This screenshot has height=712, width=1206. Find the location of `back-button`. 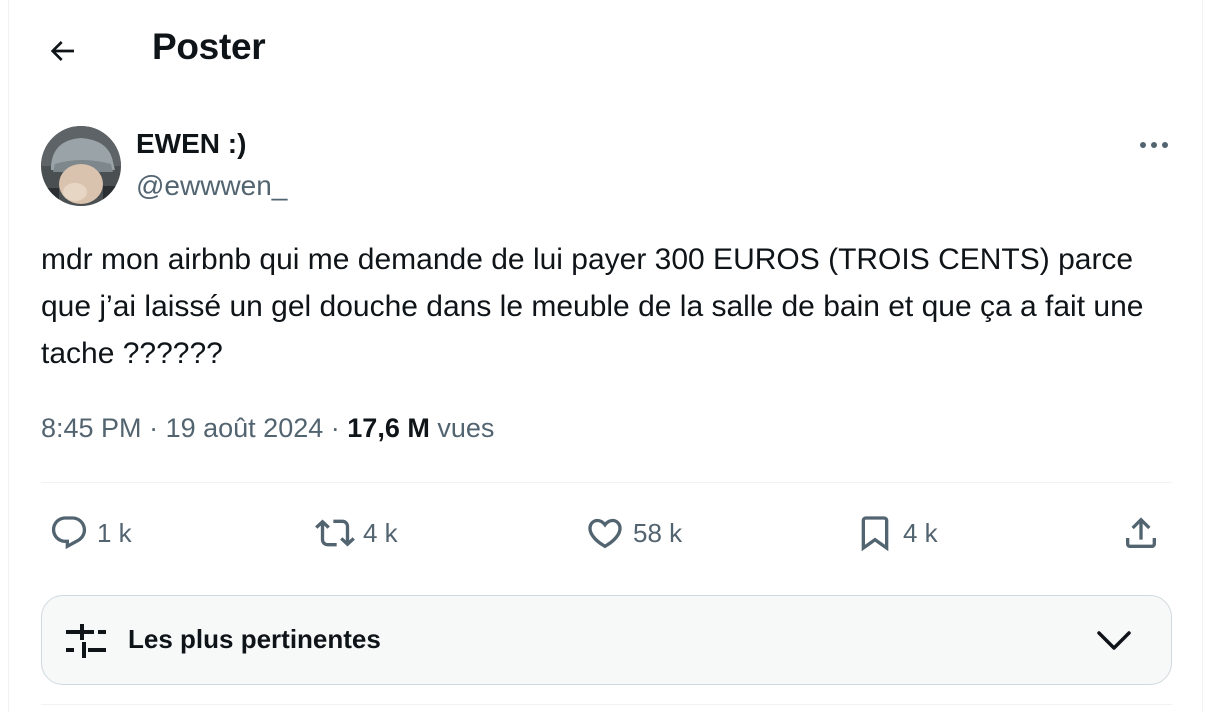

back-button is located at coordinates (62, 51).